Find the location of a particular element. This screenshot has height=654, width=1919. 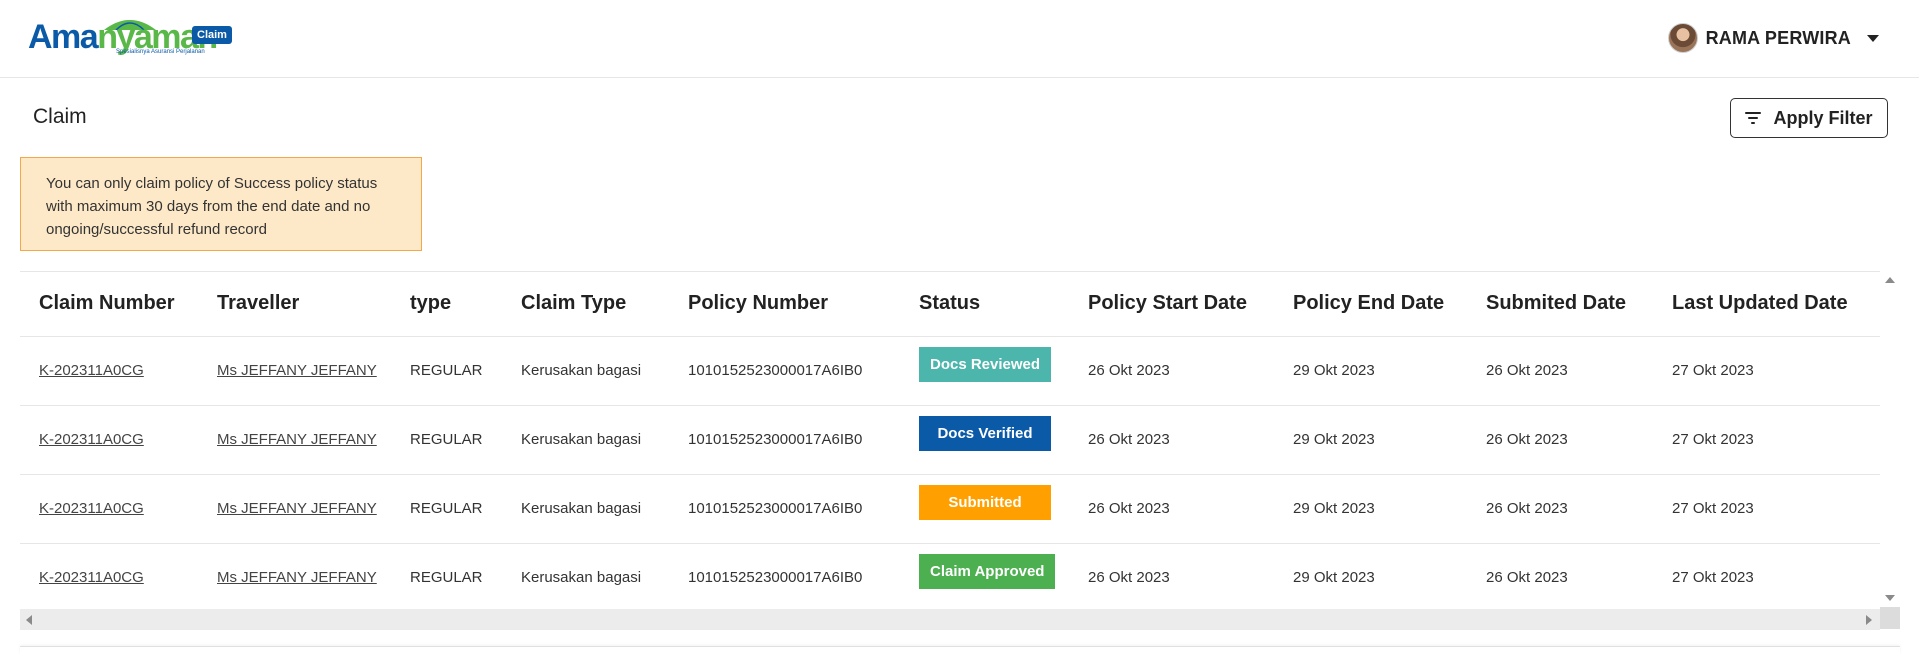

column-header-last-updated-date: Last Updated Date is located at coordinates (1767, 304).